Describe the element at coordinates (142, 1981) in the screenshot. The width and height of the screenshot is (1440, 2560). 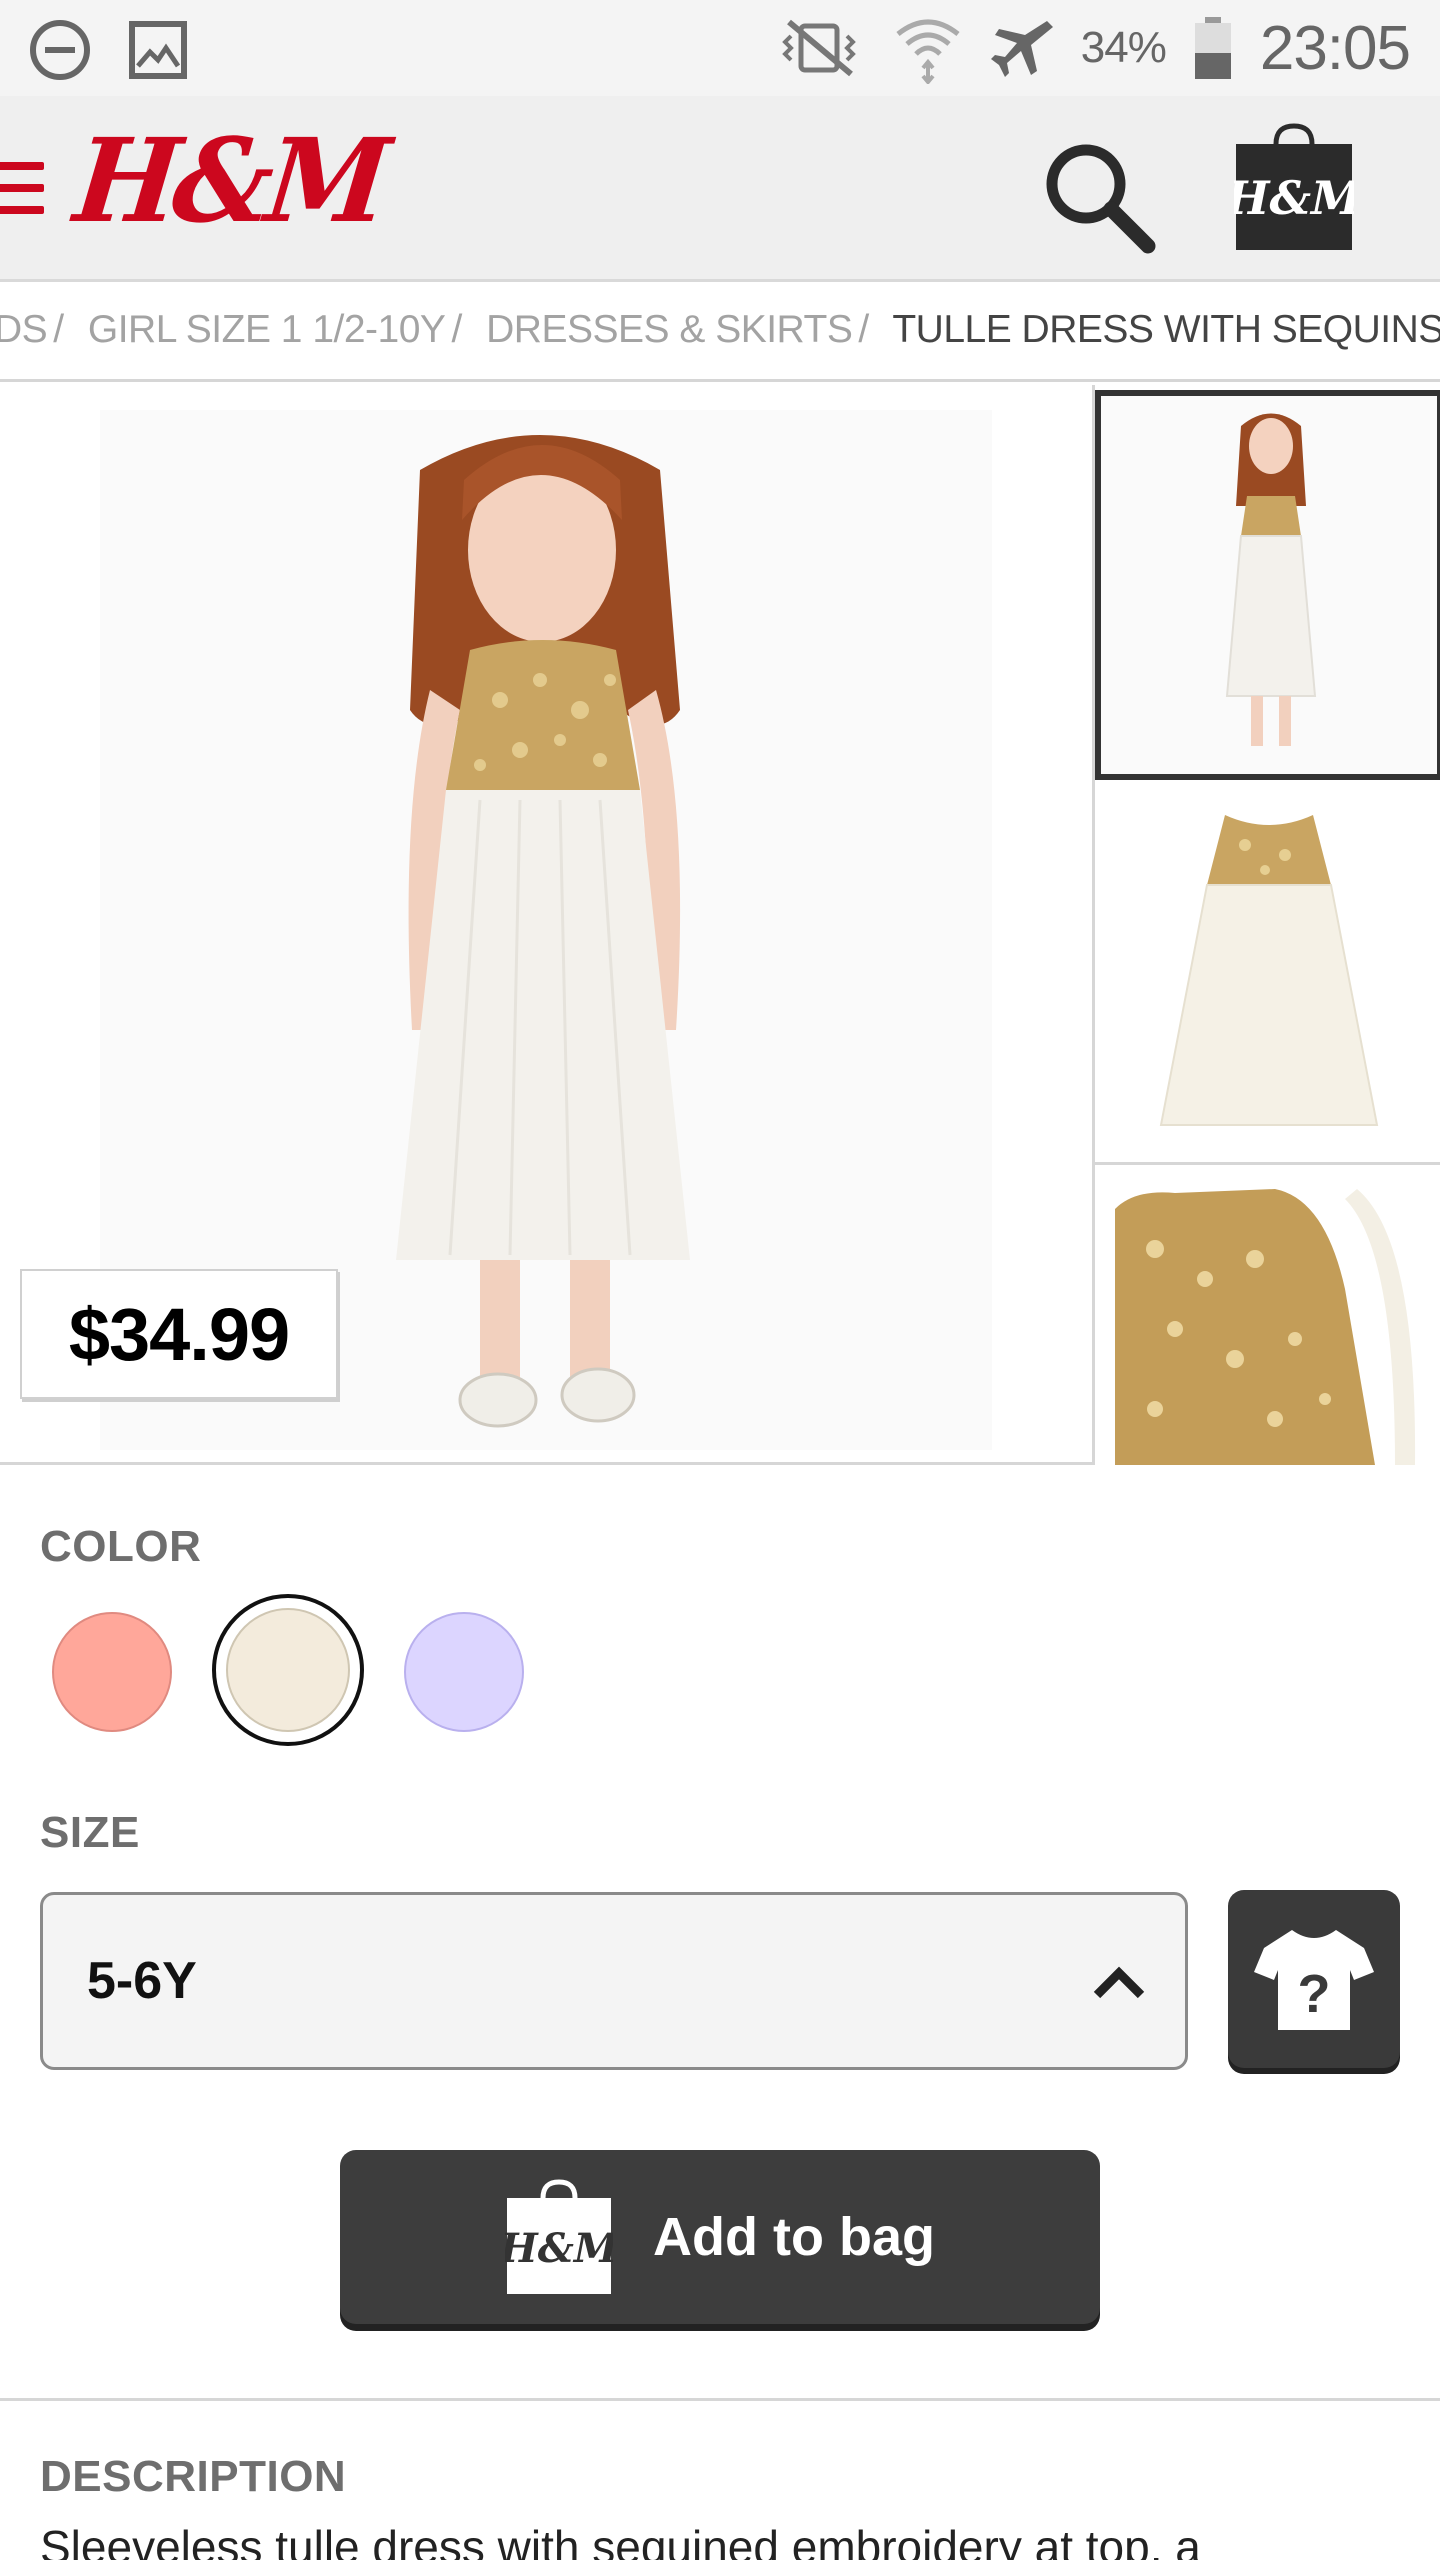
I see `size-selected-value: 5-6Y` at that location.